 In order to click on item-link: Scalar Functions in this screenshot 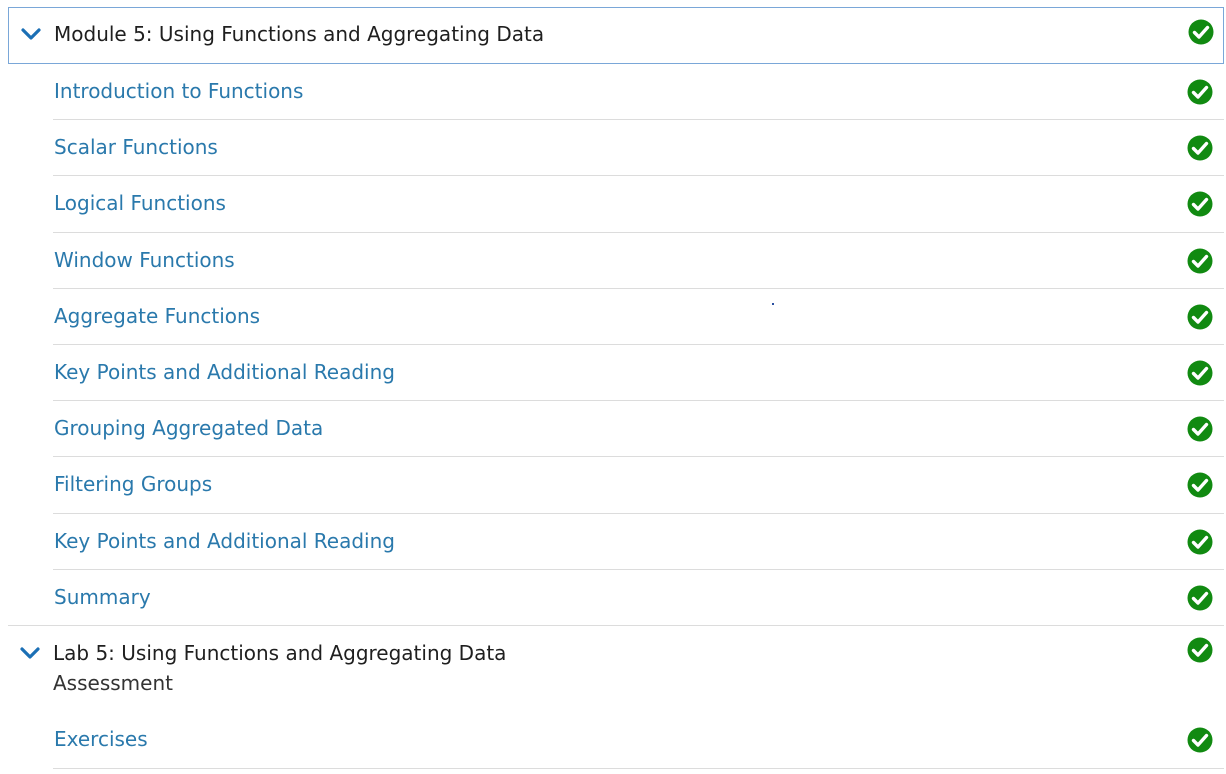, I will do `click(136, 147)`.